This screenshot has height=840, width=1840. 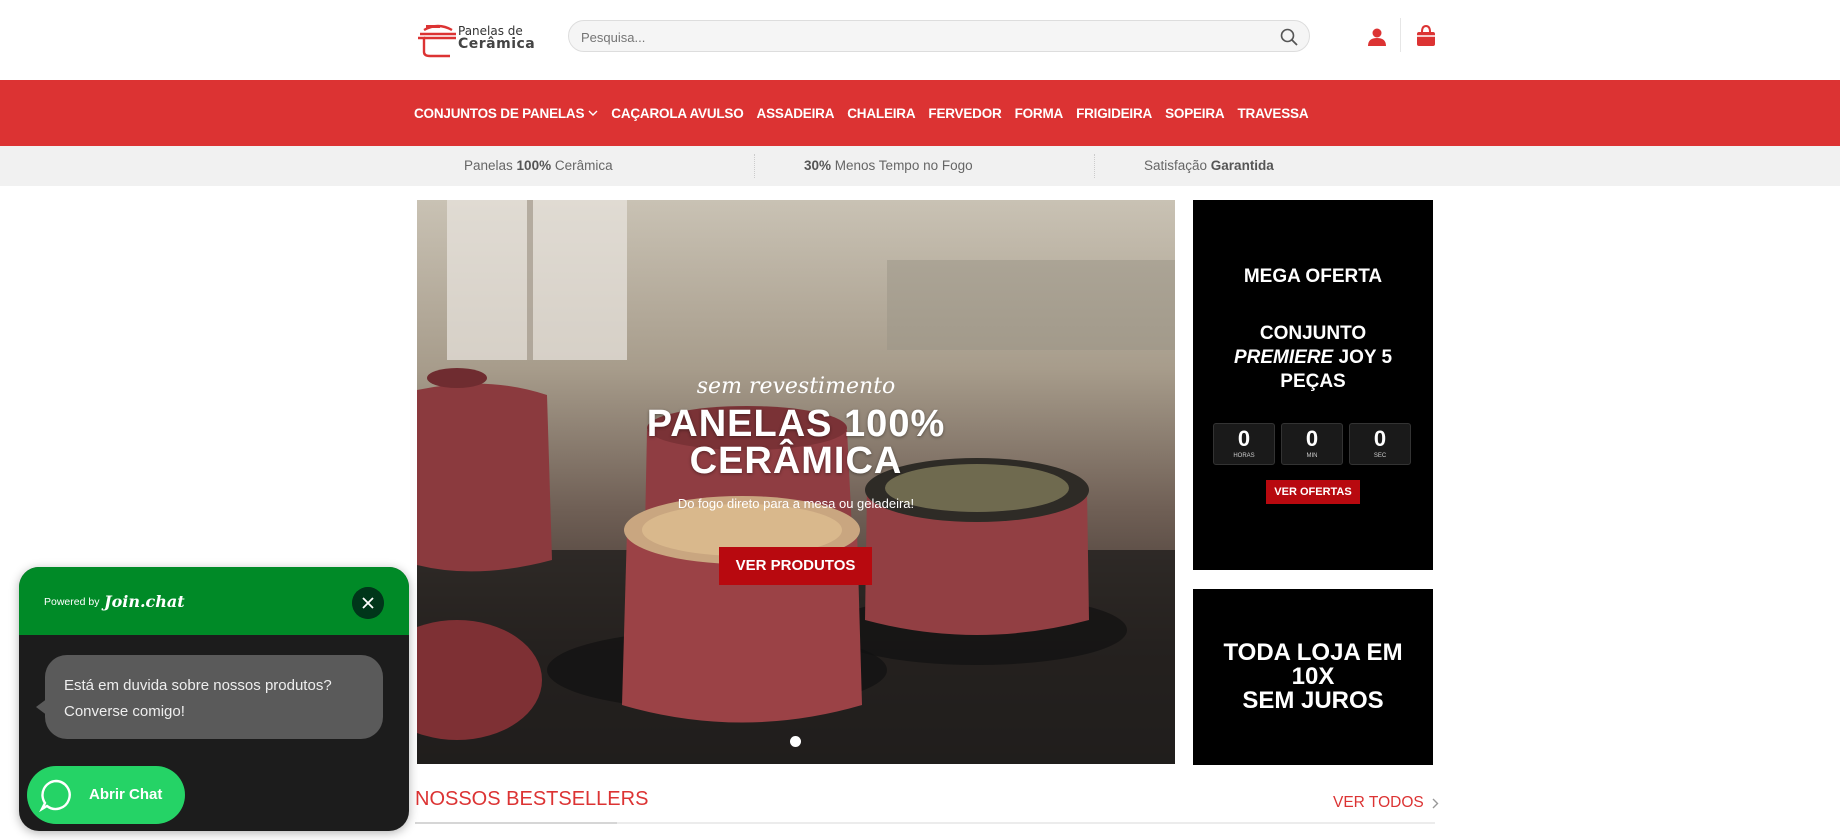 I want to click on nav-item-travessa: TRAVESSA, so click(x=1272, y=113).